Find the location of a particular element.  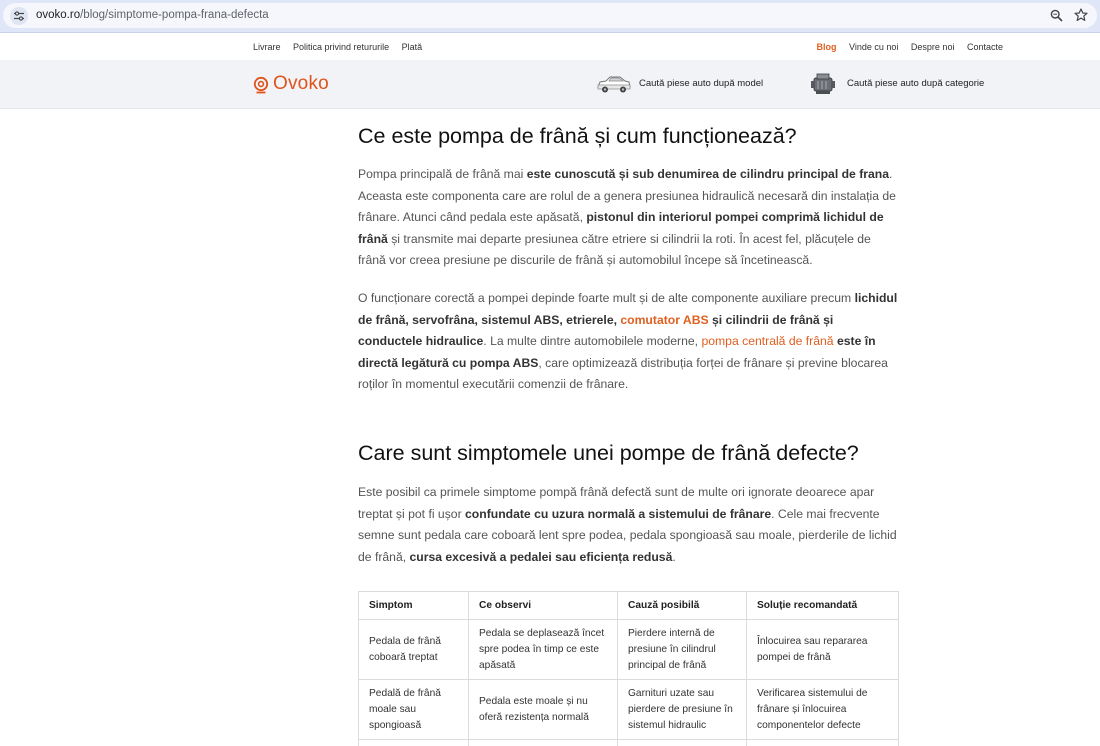

utility-links-right: Blog Vinde cu noi Despre noi Contacte is located at coordinates (905, 47).